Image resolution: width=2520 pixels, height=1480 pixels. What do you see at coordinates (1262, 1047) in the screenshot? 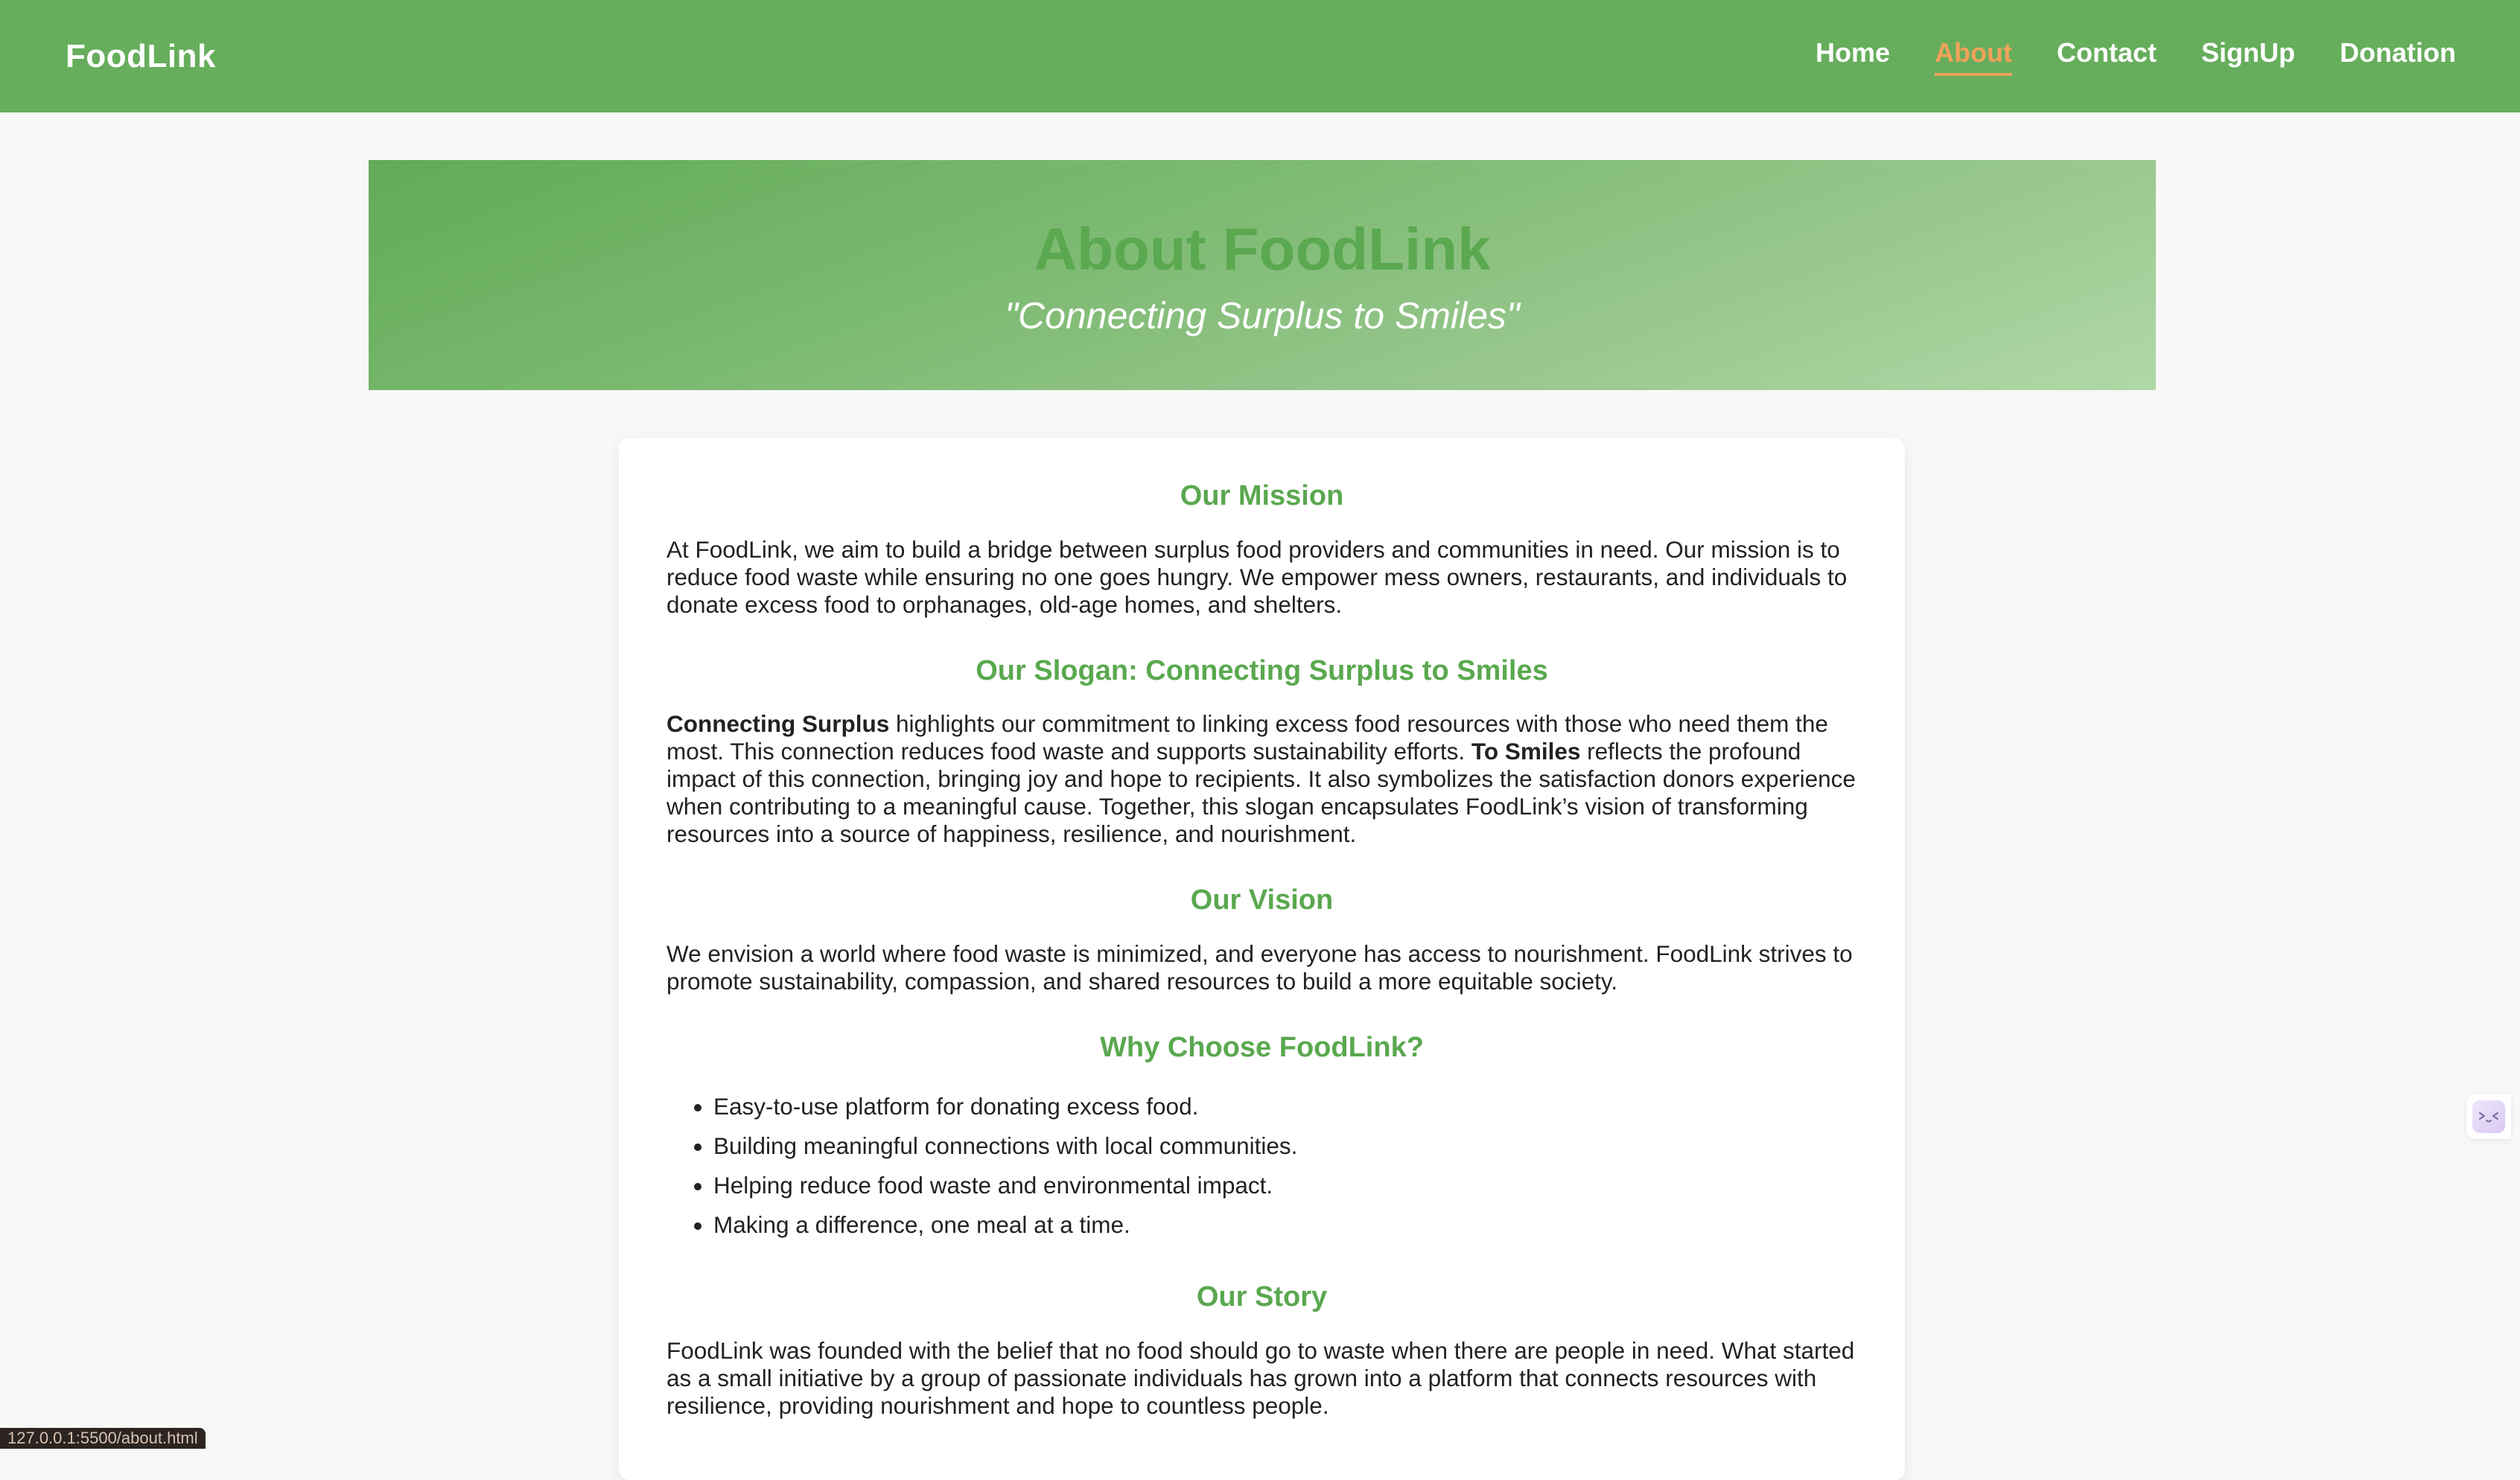
I see `why-heading: Why Choose FoodLink?` at bounding box center [1262, 1047].